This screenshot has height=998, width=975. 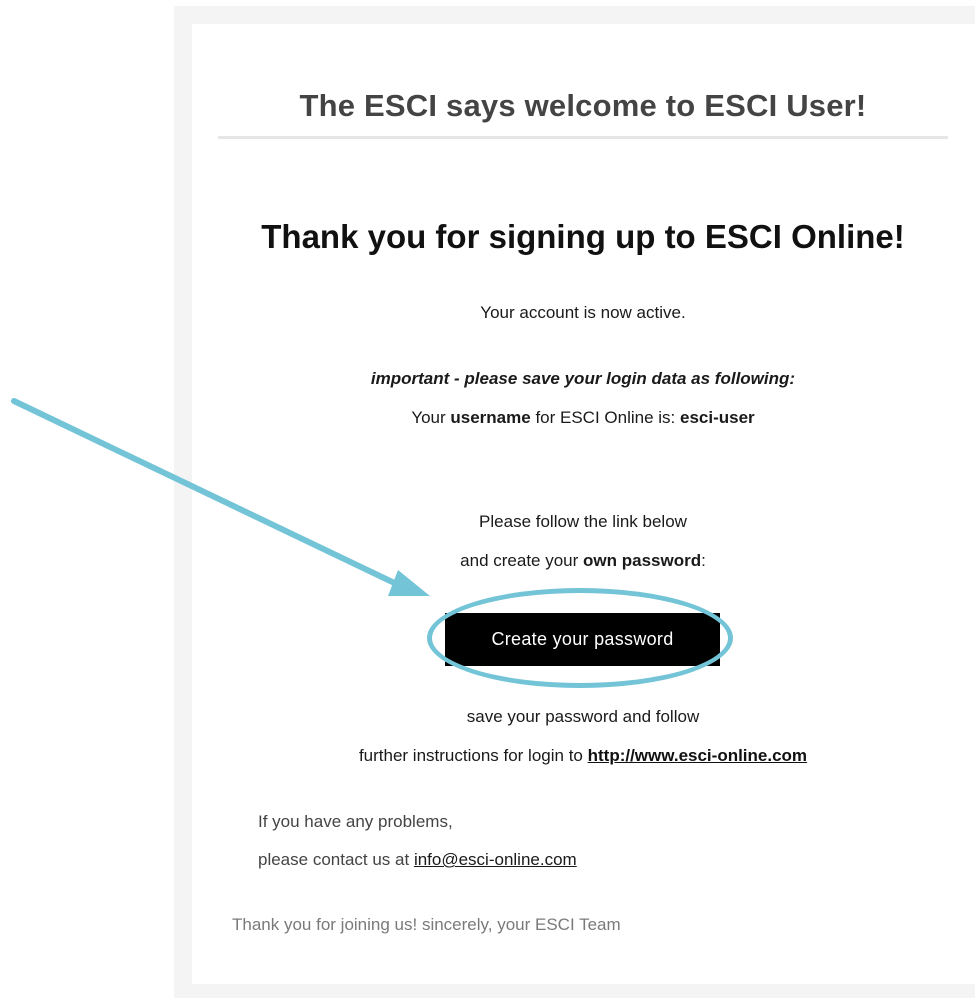 What do you see at coordinates (336, 859) in the screenshot?
I see `contact-prefix: please contact us at` at bounding box center [336, 859].